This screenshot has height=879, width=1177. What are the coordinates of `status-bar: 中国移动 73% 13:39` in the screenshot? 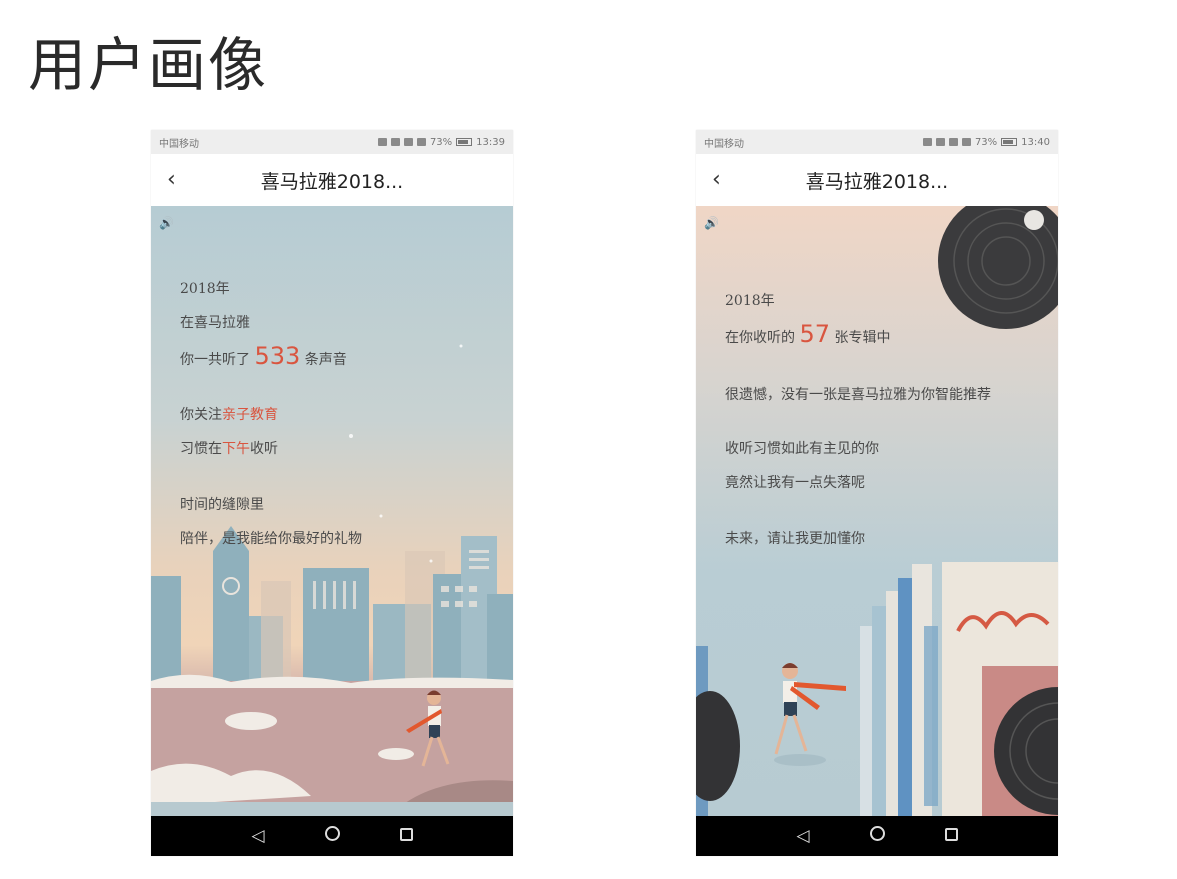 It's located at (332, 142).